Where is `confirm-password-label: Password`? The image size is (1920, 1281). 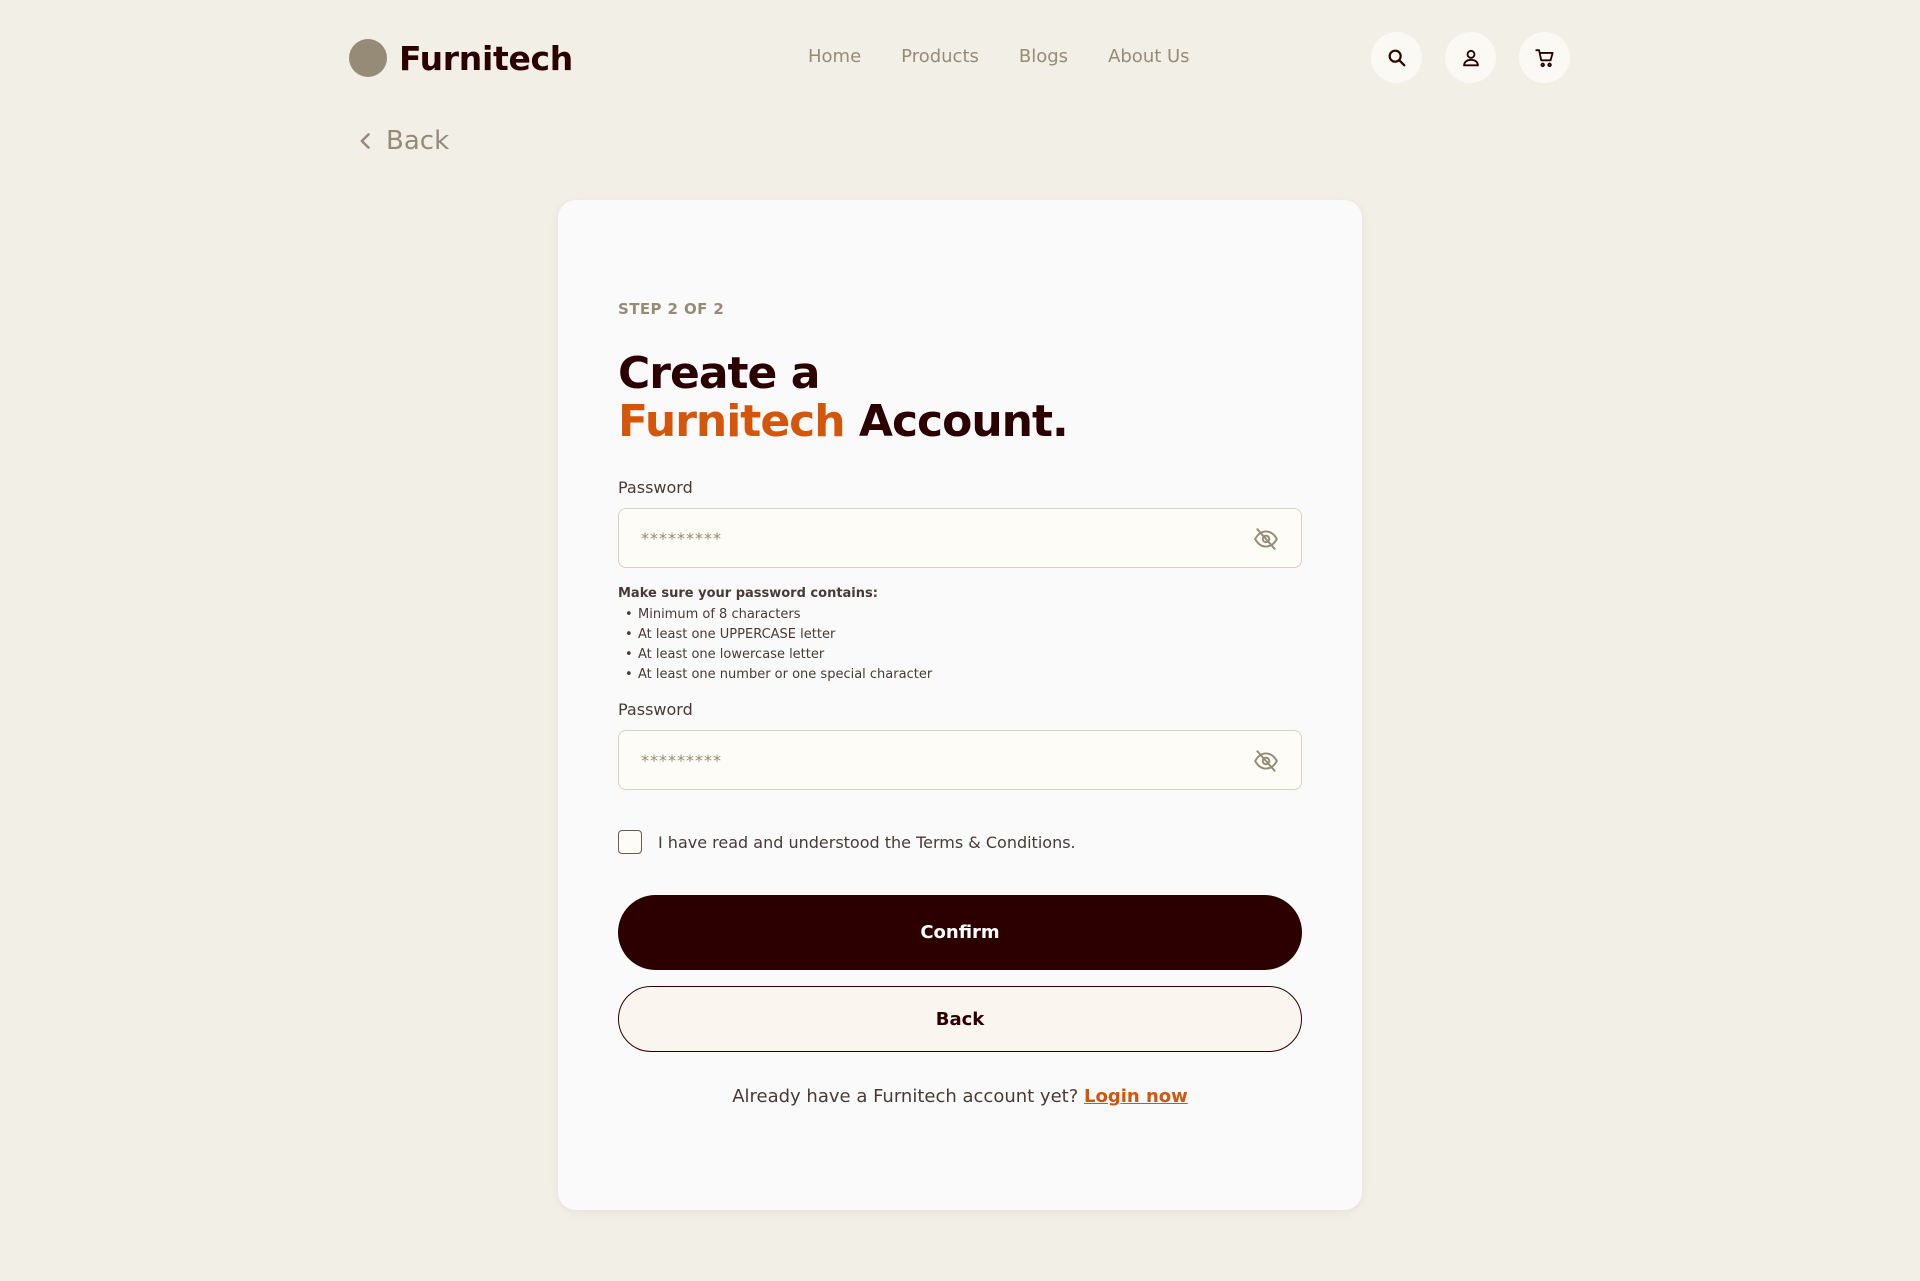
confirm-password-label: Password is located at coordinates (655, 709).